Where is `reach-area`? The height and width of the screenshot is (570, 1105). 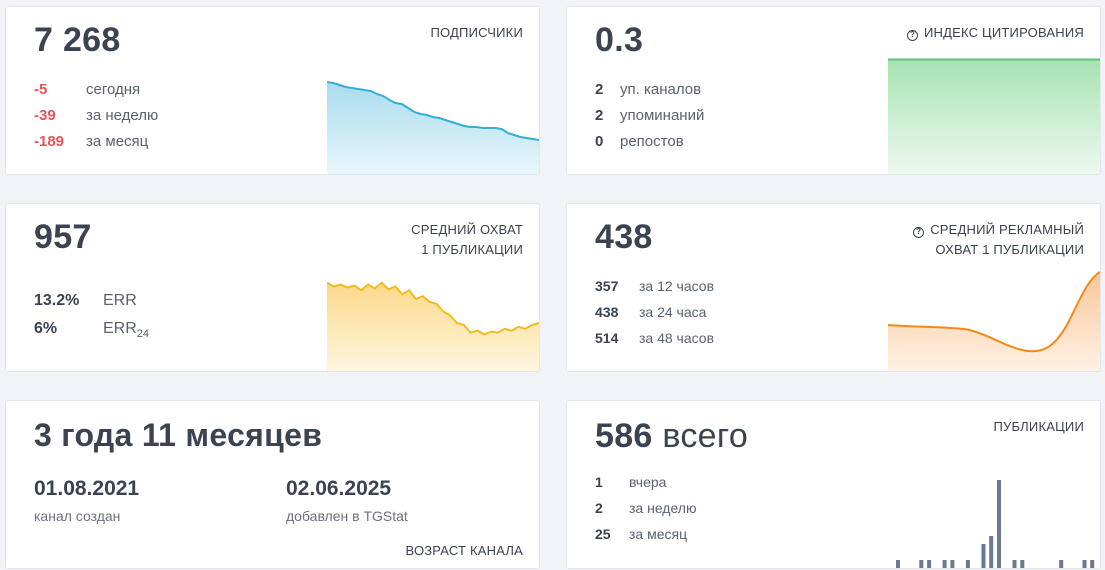 reach-area is located at coordinates (433, 326).